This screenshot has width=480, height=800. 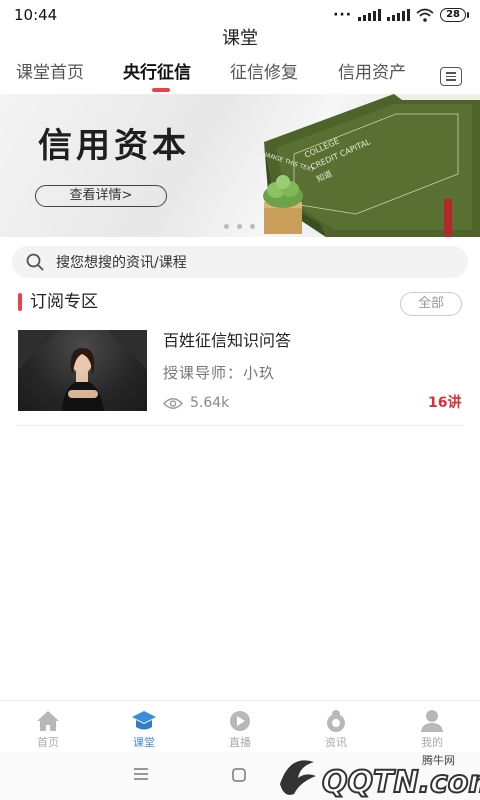 I want to click on course-teacher: 授课导师：小玖, so click(x=219, y=373).